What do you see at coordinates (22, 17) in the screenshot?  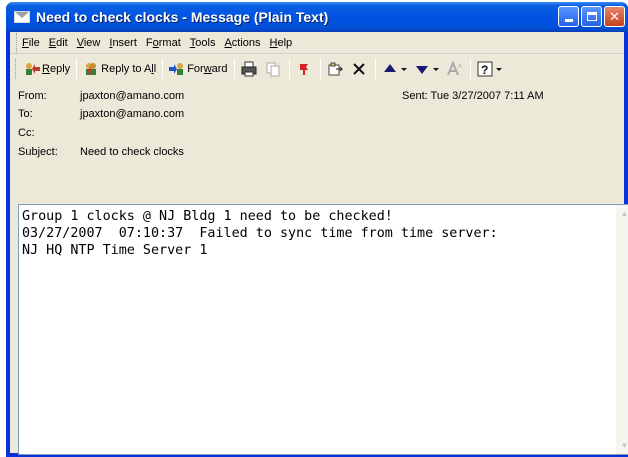 I see `envelope-icon` at bounding box center [22, 17].